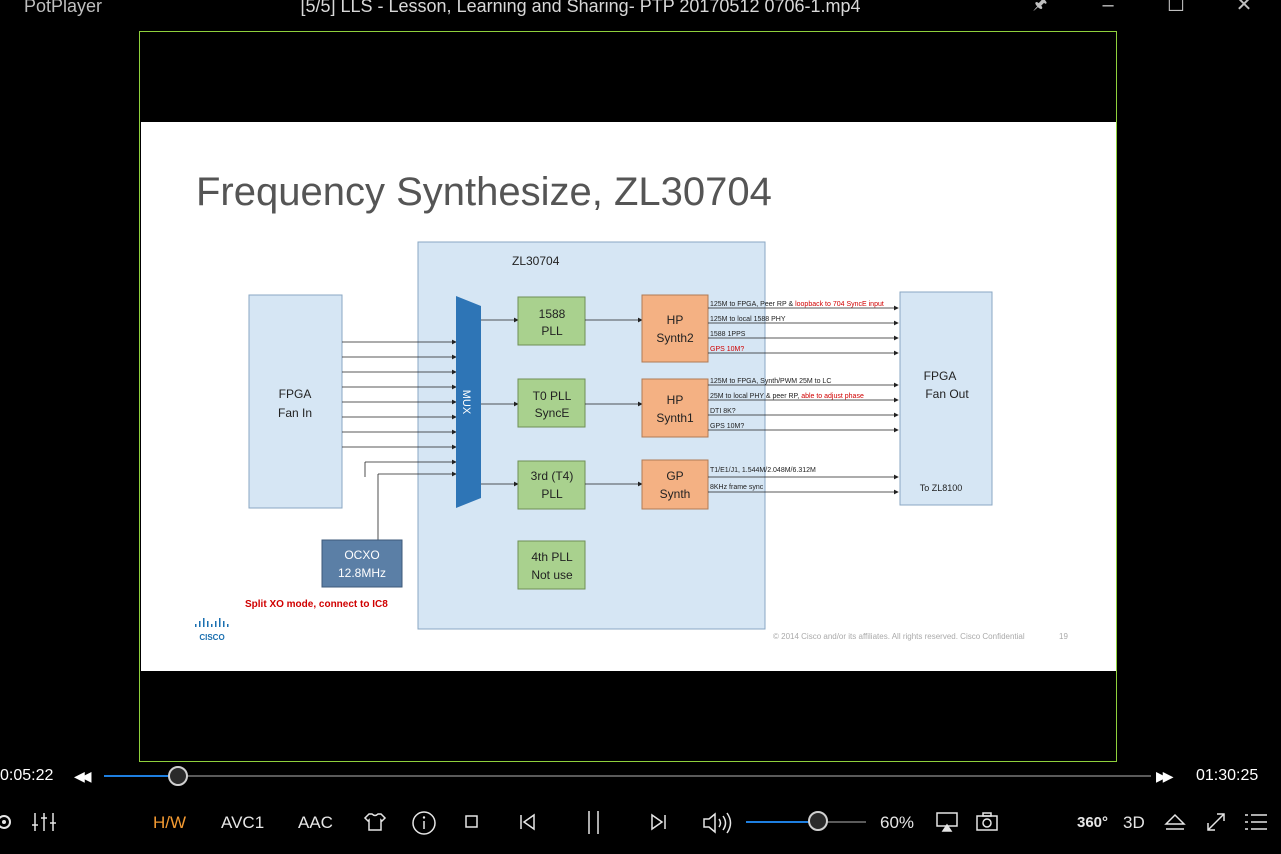  What do you see at coordinates (211, 637) in the screenshot?
I see `cisco-logo-text: CISCO` at bounding box center [211, 637].